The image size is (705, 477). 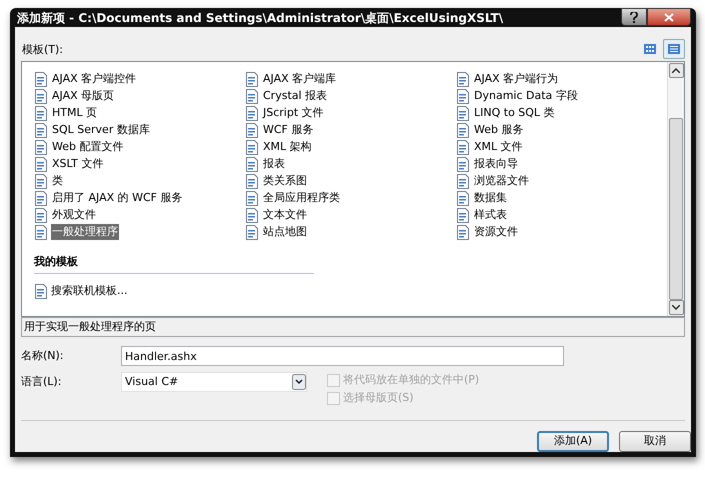 What do you see at coordinates (350, 147) in the screenshot?
I see `template-item: XML 架构` at bounding box center [350, 147].